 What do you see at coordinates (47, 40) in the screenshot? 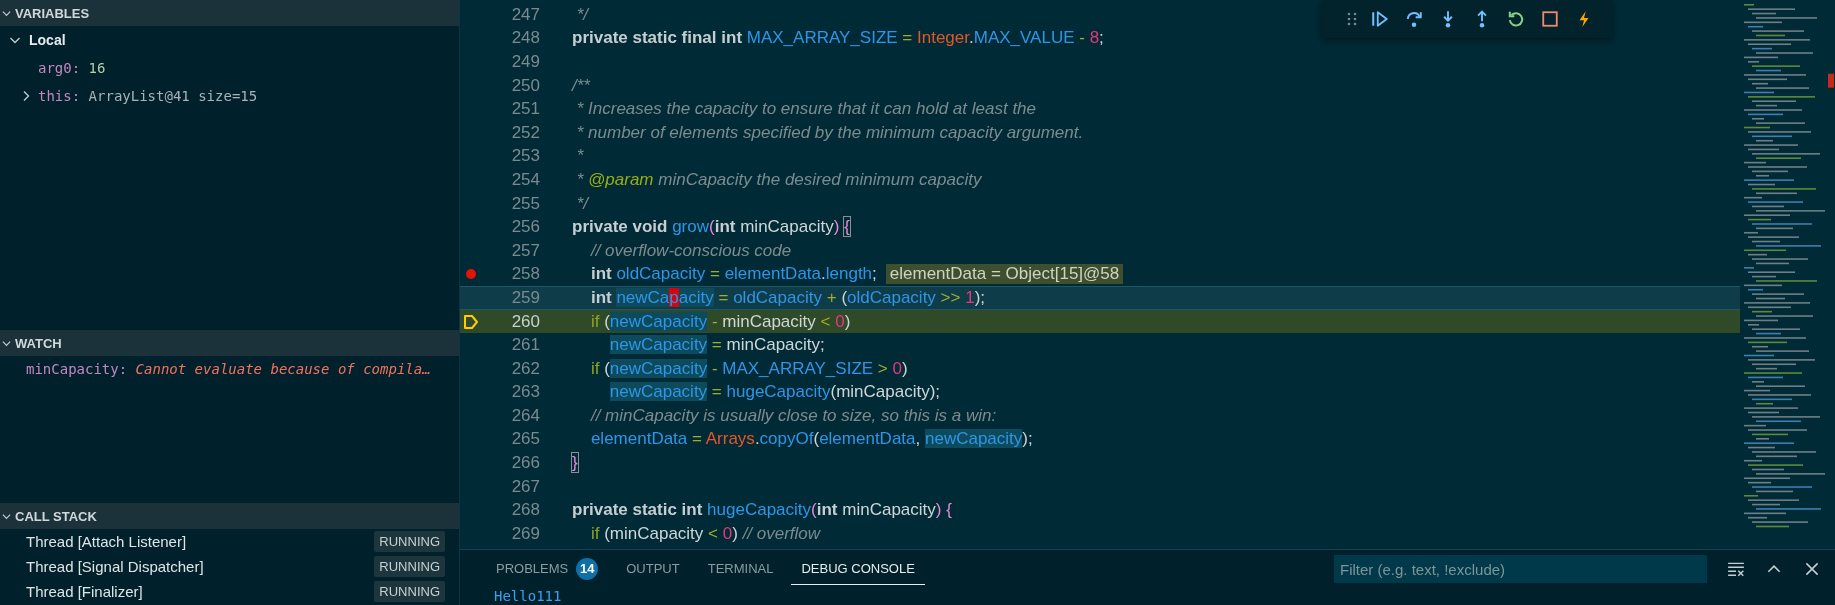
I see `scope-label: Local` at bounding box center [47, 40].